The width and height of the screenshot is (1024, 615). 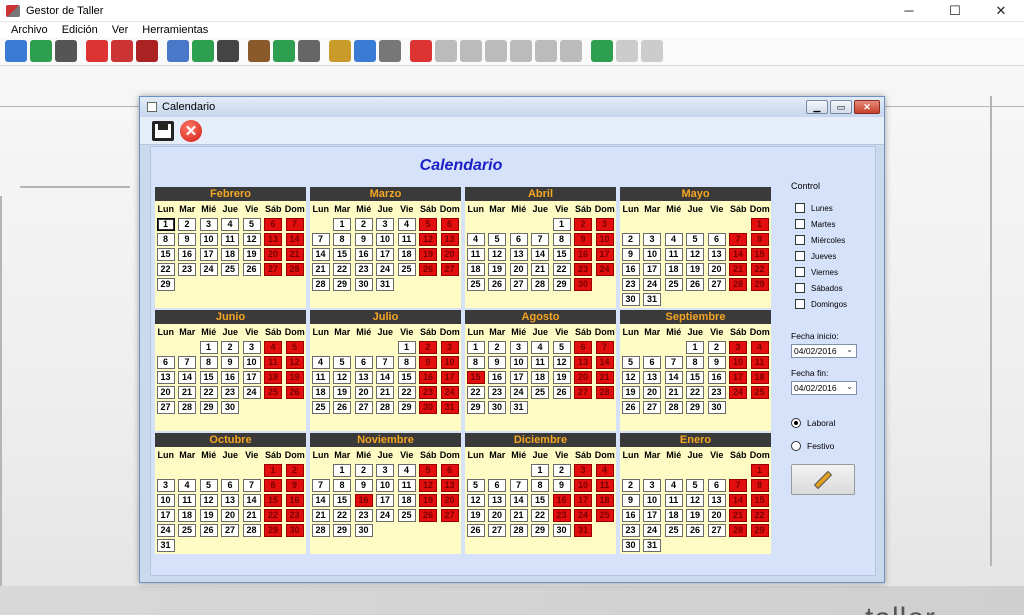 I want to click on car-export-icon, so click(x=421, y=51).